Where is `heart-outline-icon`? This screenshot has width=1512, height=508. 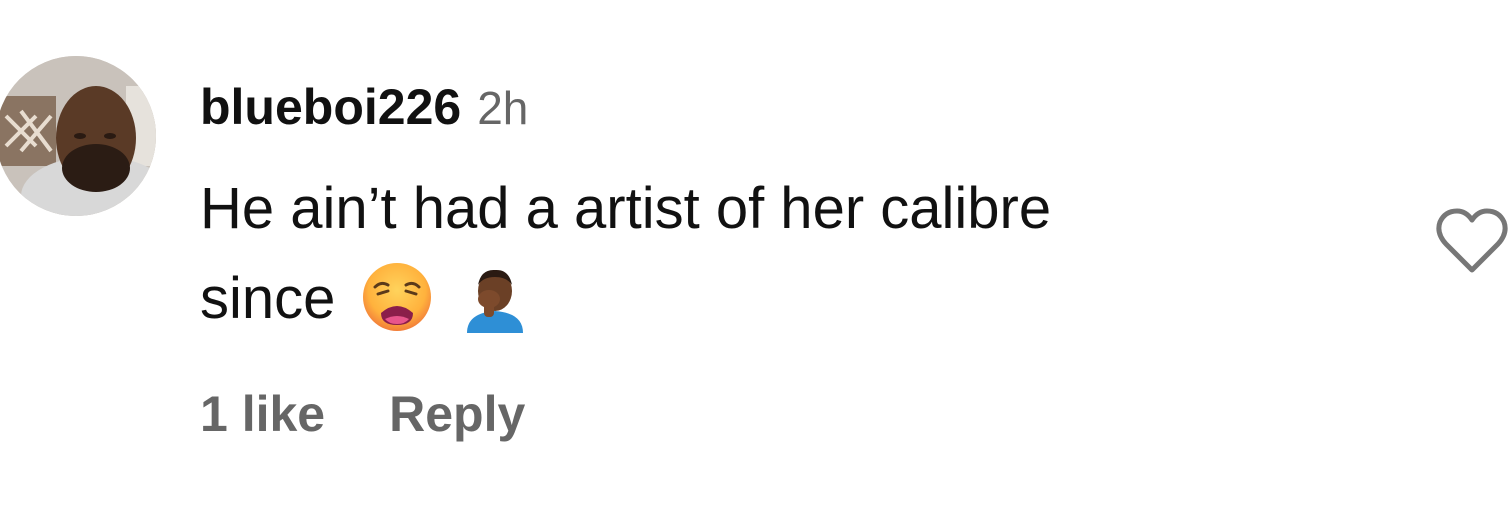
heart-outline-icon is located at coordinates (1472, 242).